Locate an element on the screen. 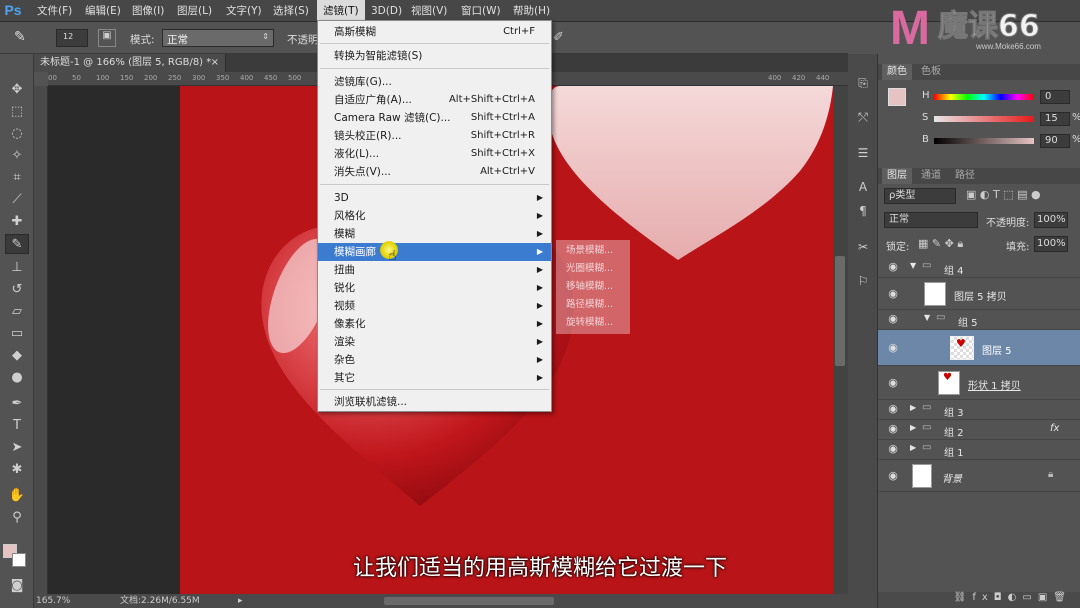  menu-window: 窗口(W) is located at coordinates (481, 11).